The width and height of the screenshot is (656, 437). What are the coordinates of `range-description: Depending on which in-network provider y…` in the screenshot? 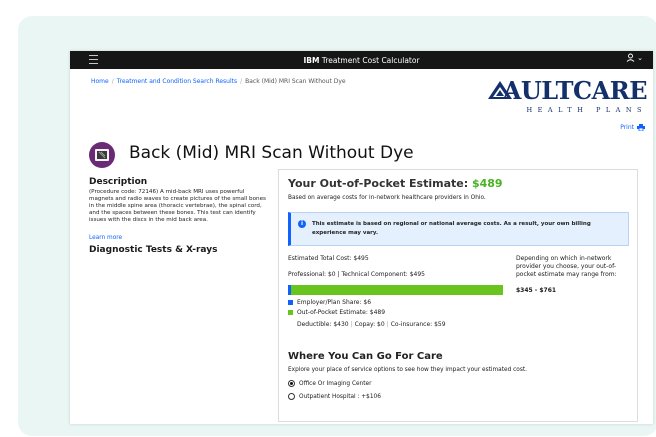 It's located at (566, 266).